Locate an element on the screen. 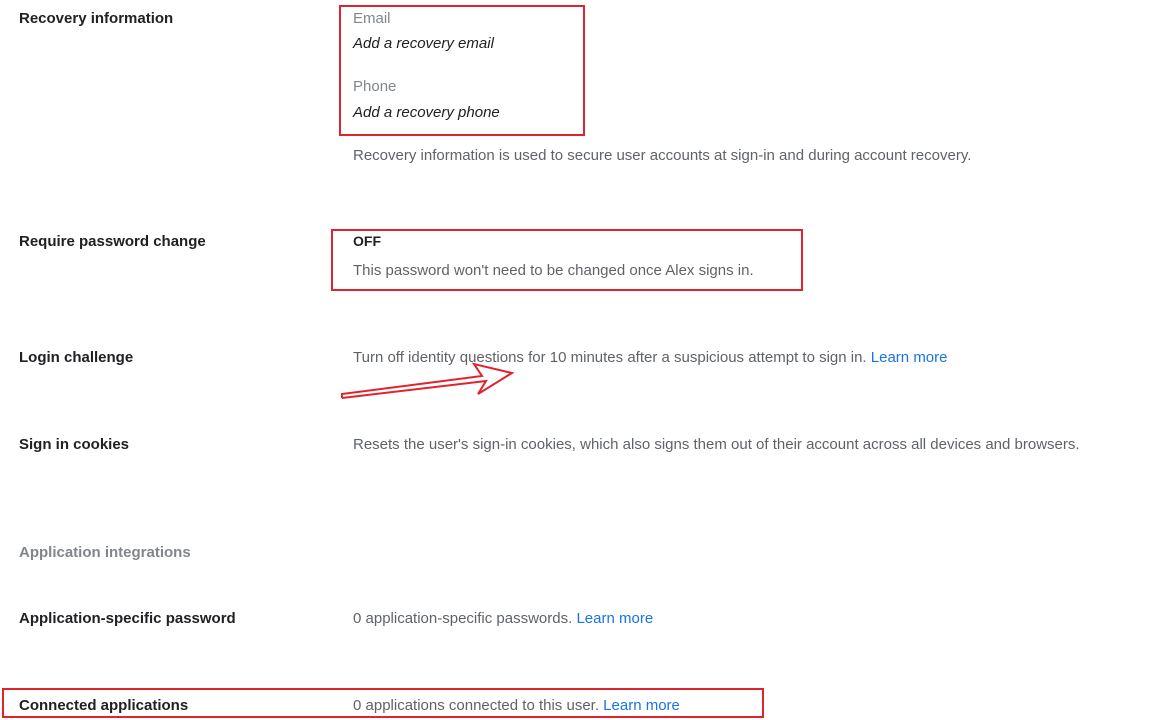 This screenshot has height=720, width=1156. password-change-status: OFF is located at coordinates (367, 241).